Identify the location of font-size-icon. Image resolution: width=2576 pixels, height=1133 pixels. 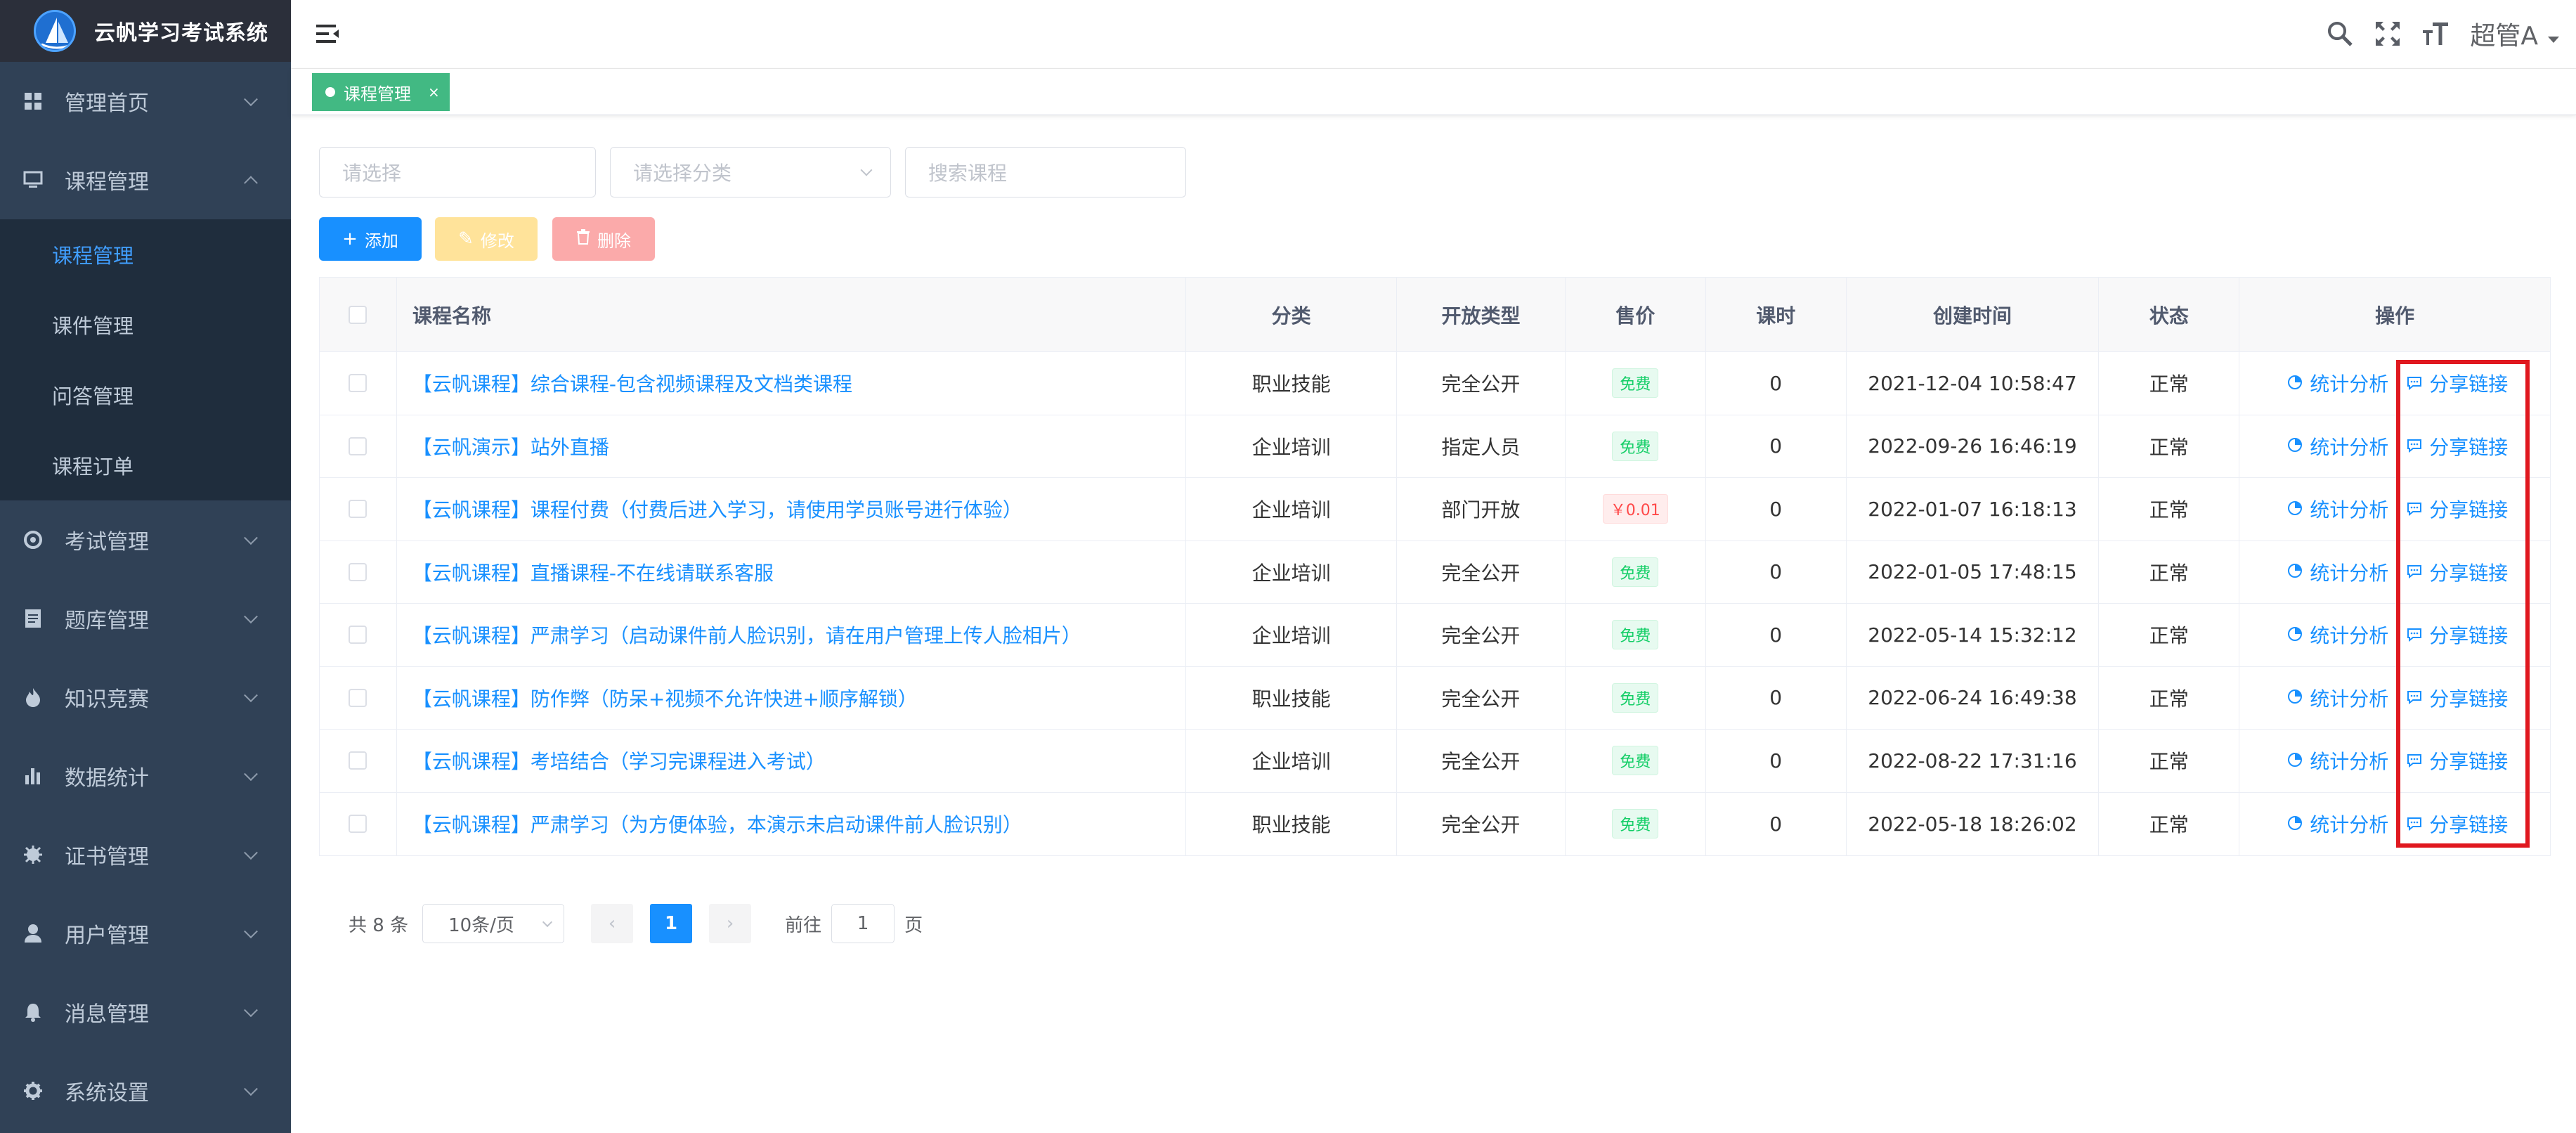
(2435, 34).